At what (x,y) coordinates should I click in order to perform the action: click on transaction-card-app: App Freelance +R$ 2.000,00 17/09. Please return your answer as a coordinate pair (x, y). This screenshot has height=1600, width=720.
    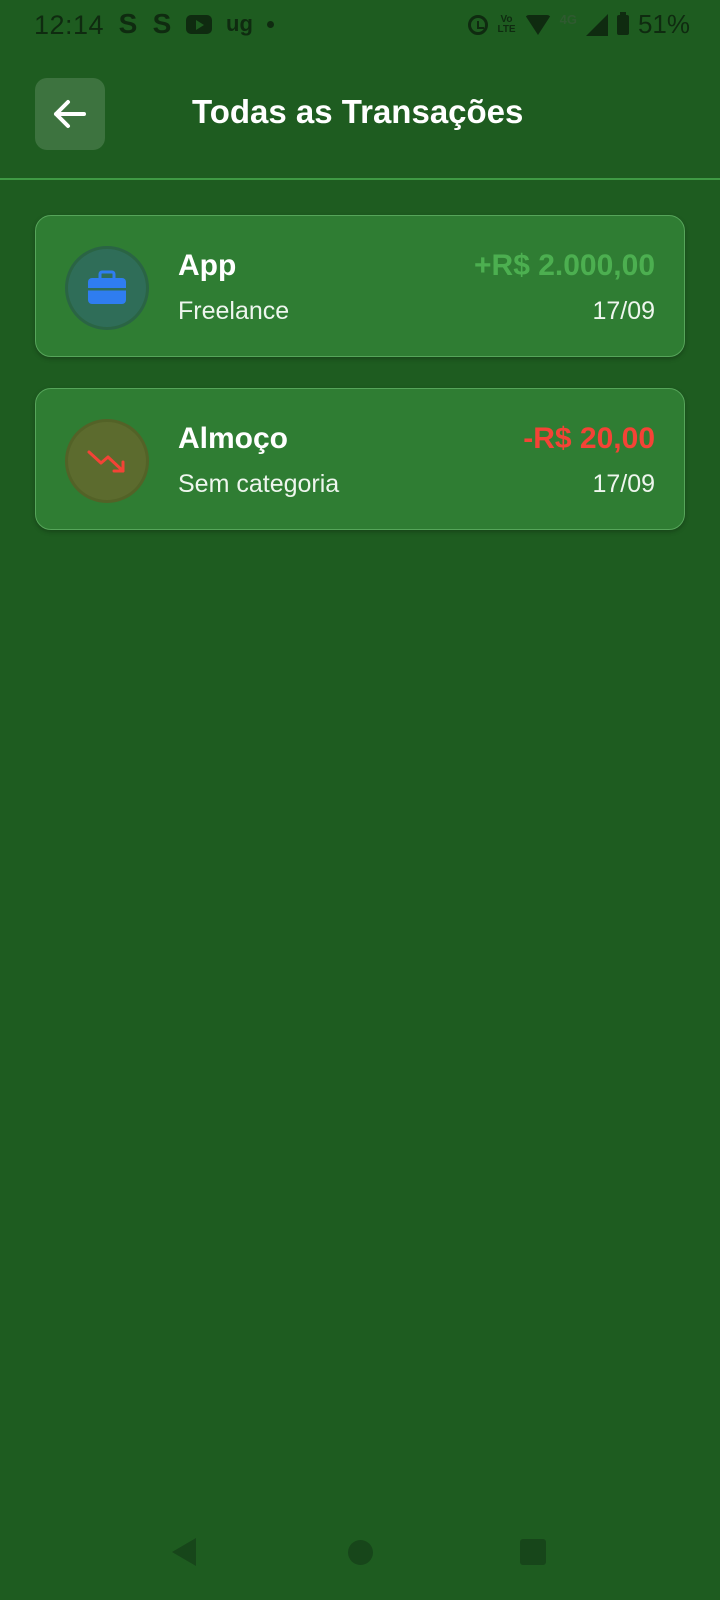
    Looking at the image, I should click on (360, 286).